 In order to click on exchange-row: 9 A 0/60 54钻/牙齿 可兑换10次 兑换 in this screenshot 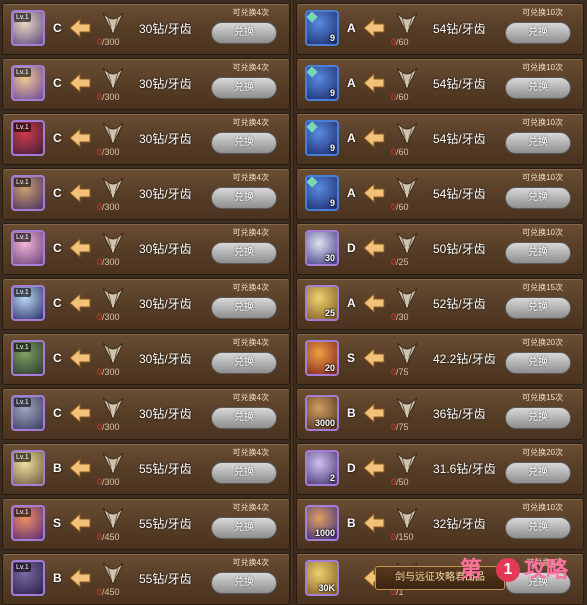, I will do `click(440, 139)`.